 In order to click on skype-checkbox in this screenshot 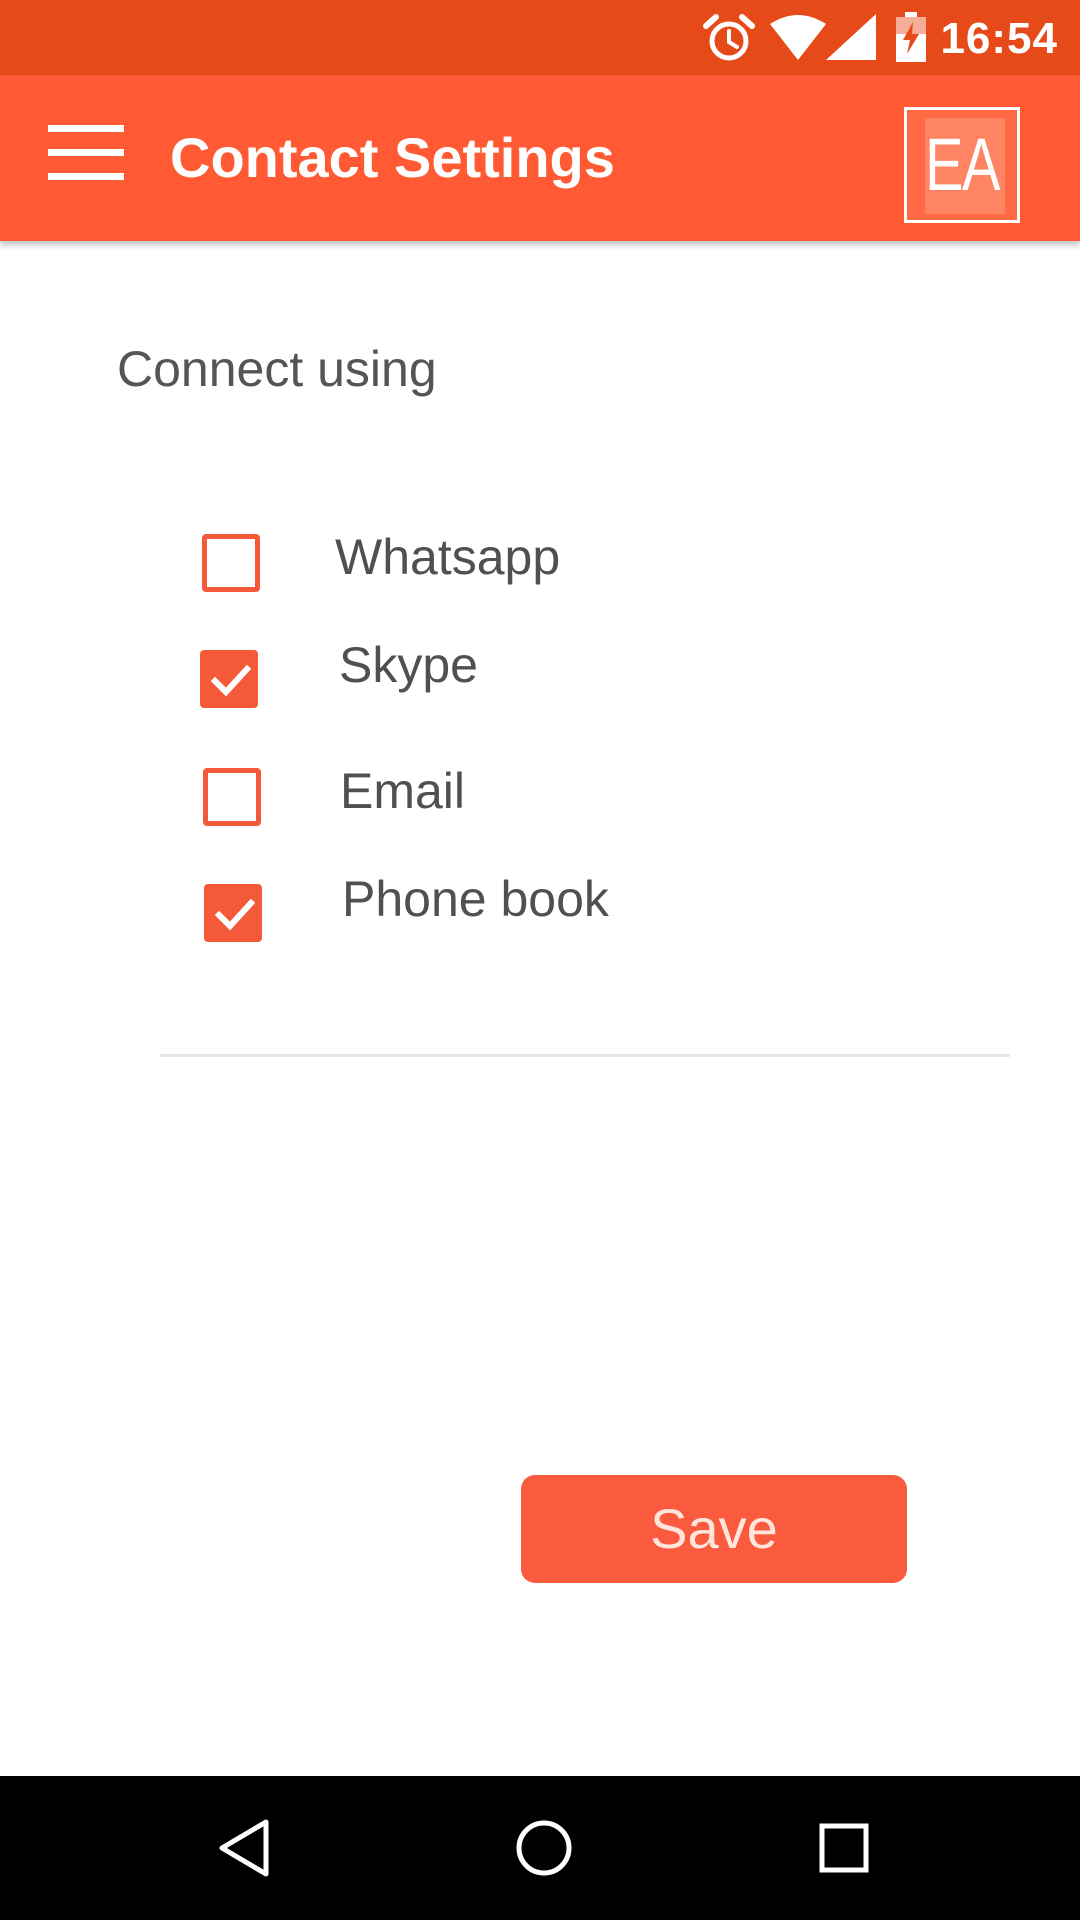, I will do `click(229, 679)`.